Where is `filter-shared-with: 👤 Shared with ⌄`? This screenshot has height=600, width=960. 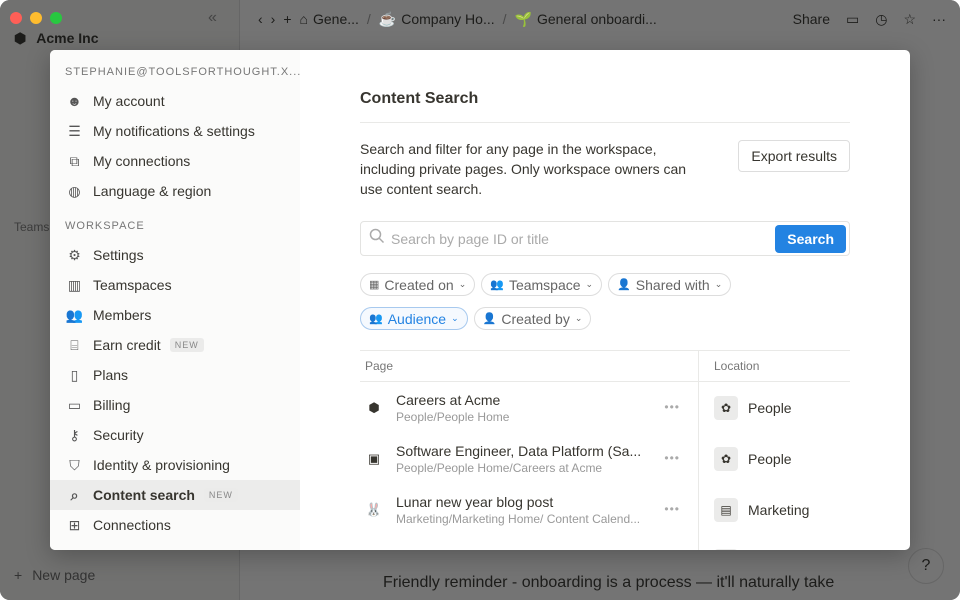 filter-shared-with: 👤 Shared with ⌄ is located at coordinates (670, 284).